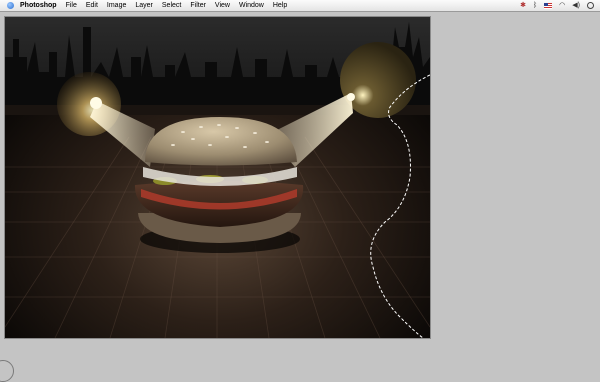 The image size is (600, 382). What do you see at coordinates (171, 5) in the screenshot?
I see `menu-select: Select` at bounding box center [171, 5].